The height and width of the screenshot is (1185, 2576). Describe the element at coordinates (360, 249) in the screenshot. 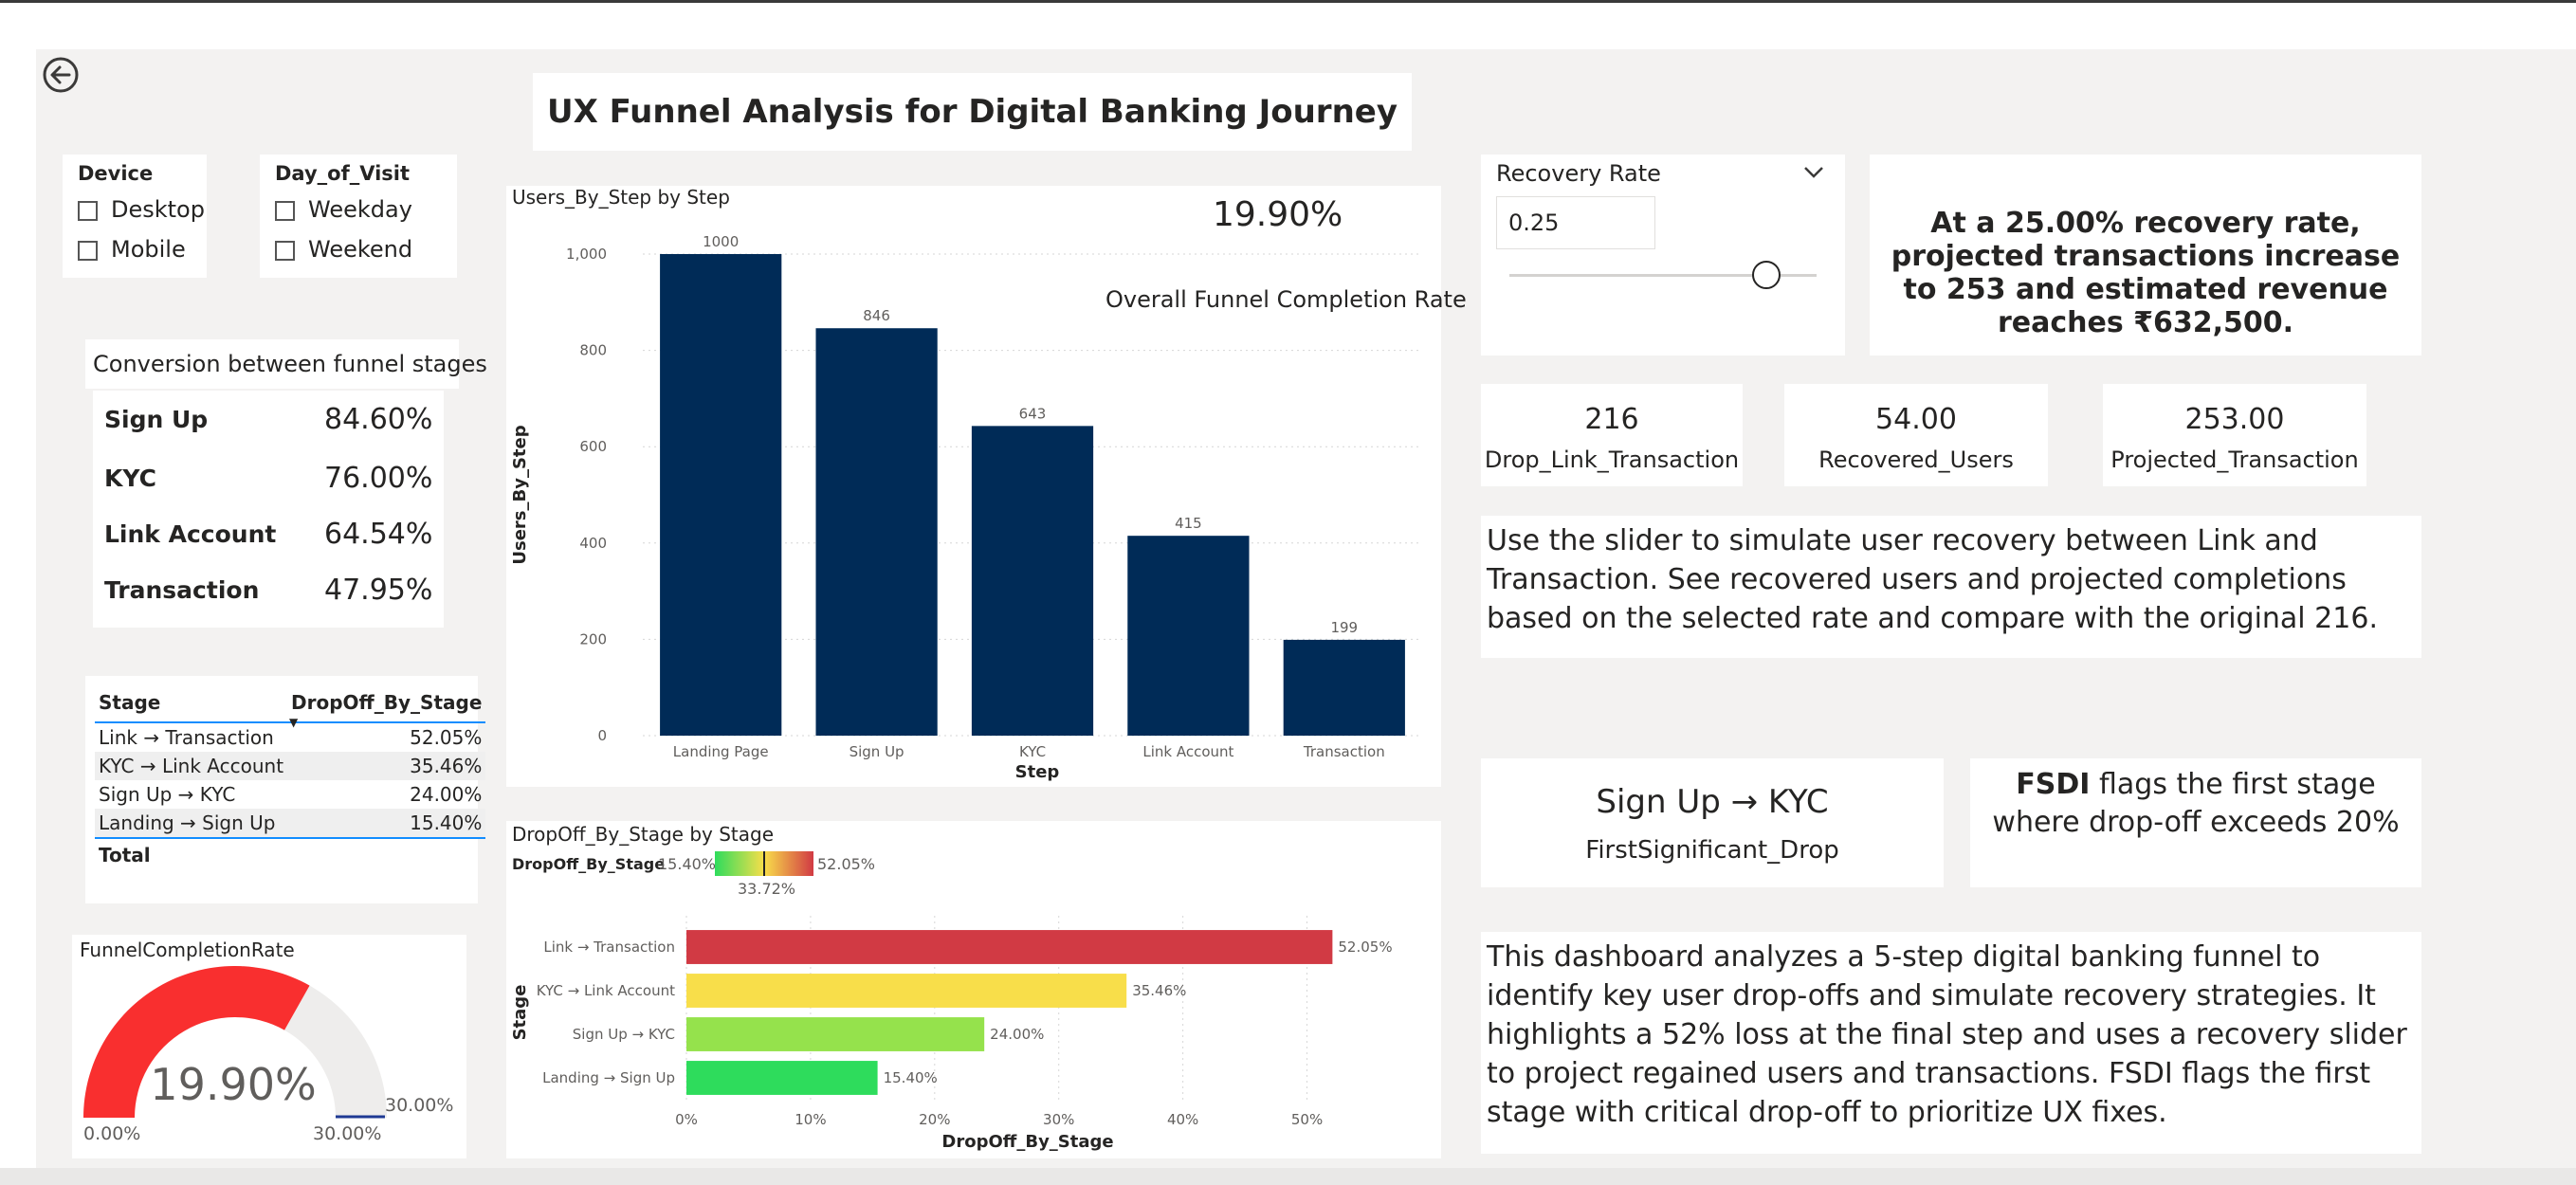

I see `option-label: Weekend` at that location.